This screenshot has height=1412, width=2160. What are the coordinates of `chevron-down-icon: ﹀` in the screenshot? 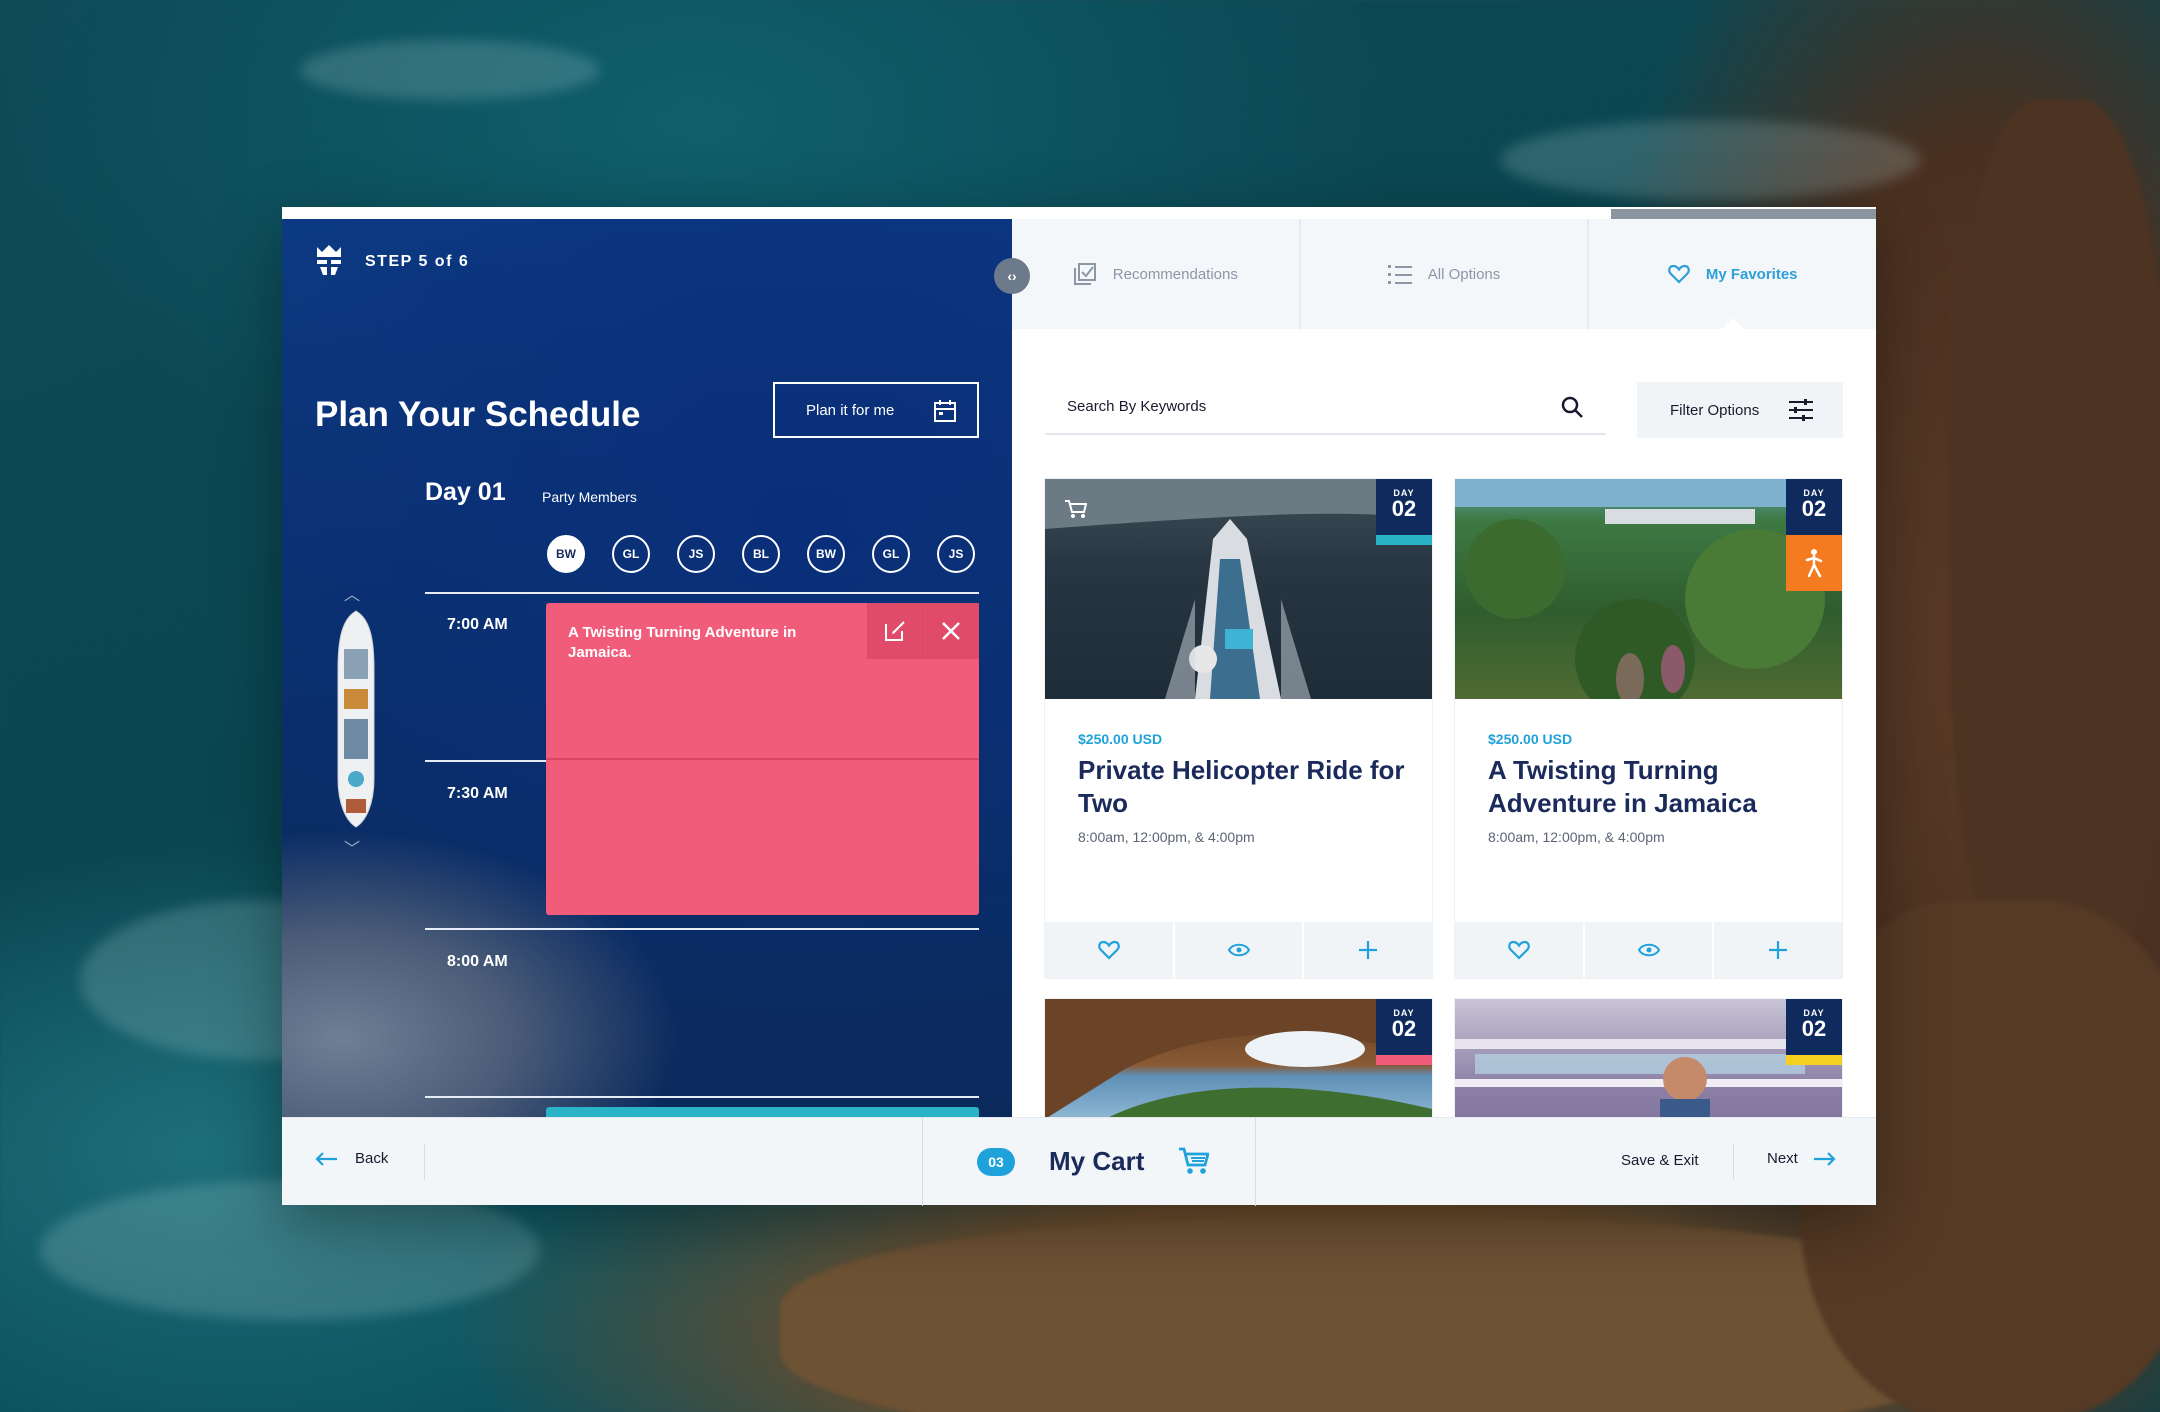 It's located at (352, 847).